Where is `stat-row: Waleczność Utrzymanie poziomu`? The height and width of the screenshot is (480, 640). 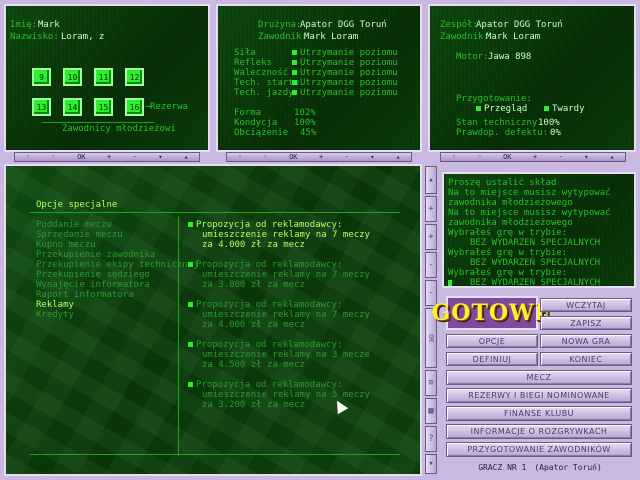
stat-row: Waleczność Utrzymanie poziomu is located at coordinates (324, 73).